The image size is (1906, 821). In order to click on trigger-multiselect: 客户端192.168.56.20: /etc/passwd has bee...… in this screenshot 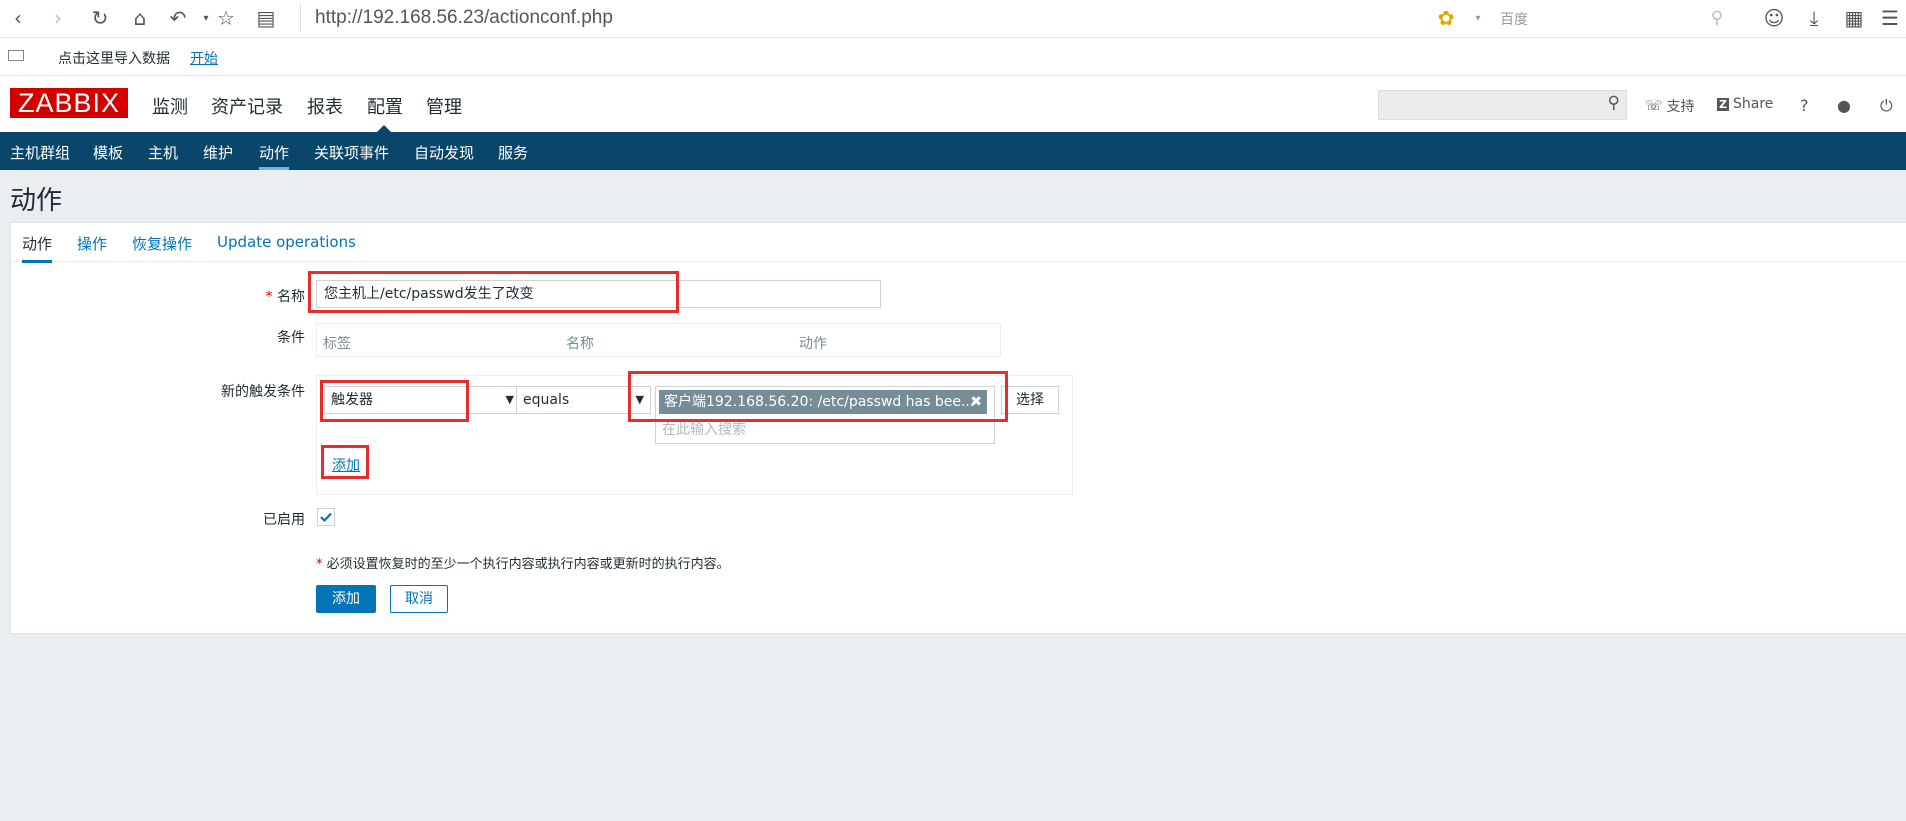, I will do `click(825, 415)`.